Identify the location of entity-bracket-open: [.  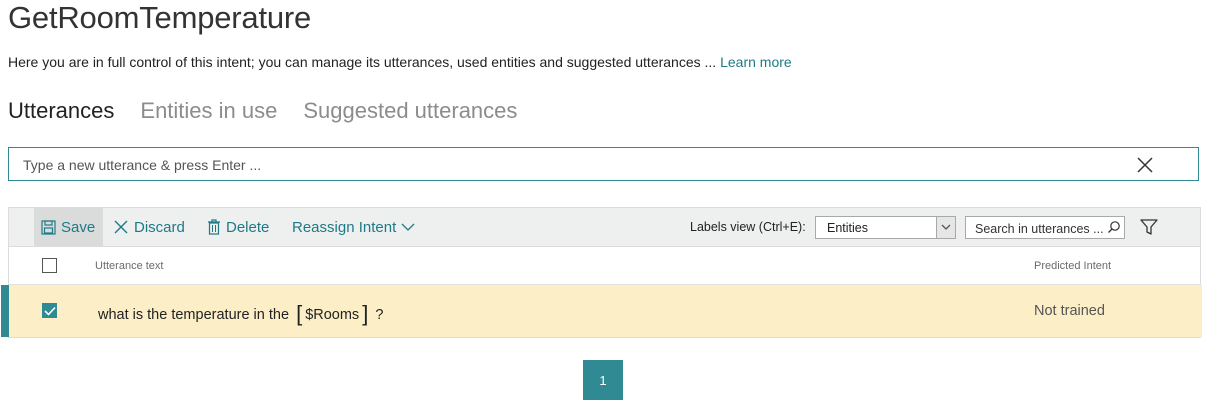
(299, 313).